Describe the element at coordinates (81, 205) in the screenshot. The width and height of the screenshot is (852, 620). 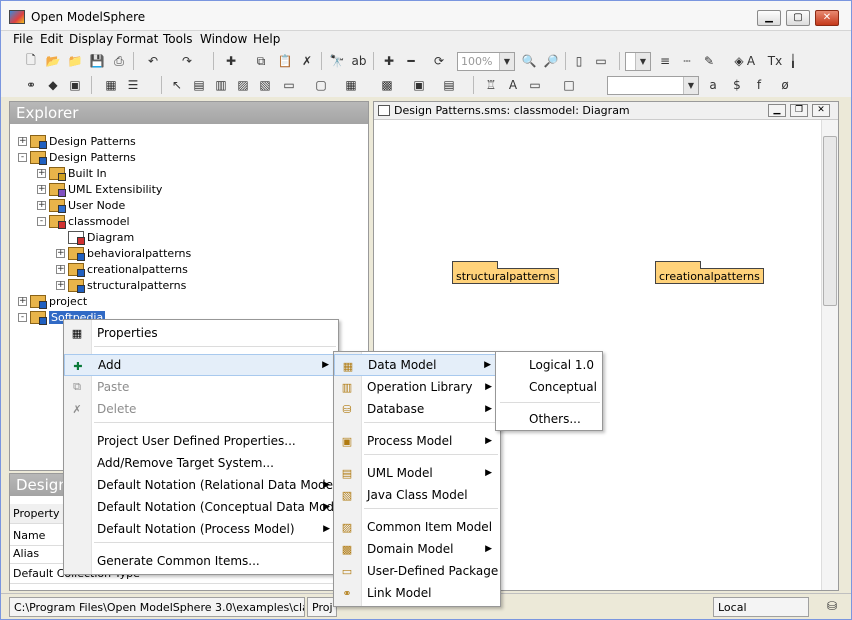
I see `tree-item: + User Node` at that location.